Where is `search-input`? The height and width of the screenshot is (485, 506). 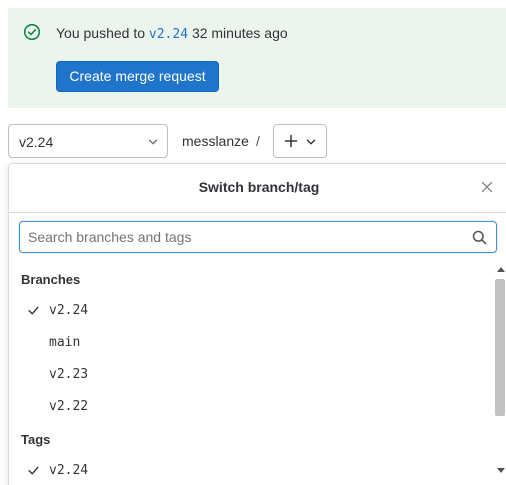
search-input is located at coordinates (248, 237).